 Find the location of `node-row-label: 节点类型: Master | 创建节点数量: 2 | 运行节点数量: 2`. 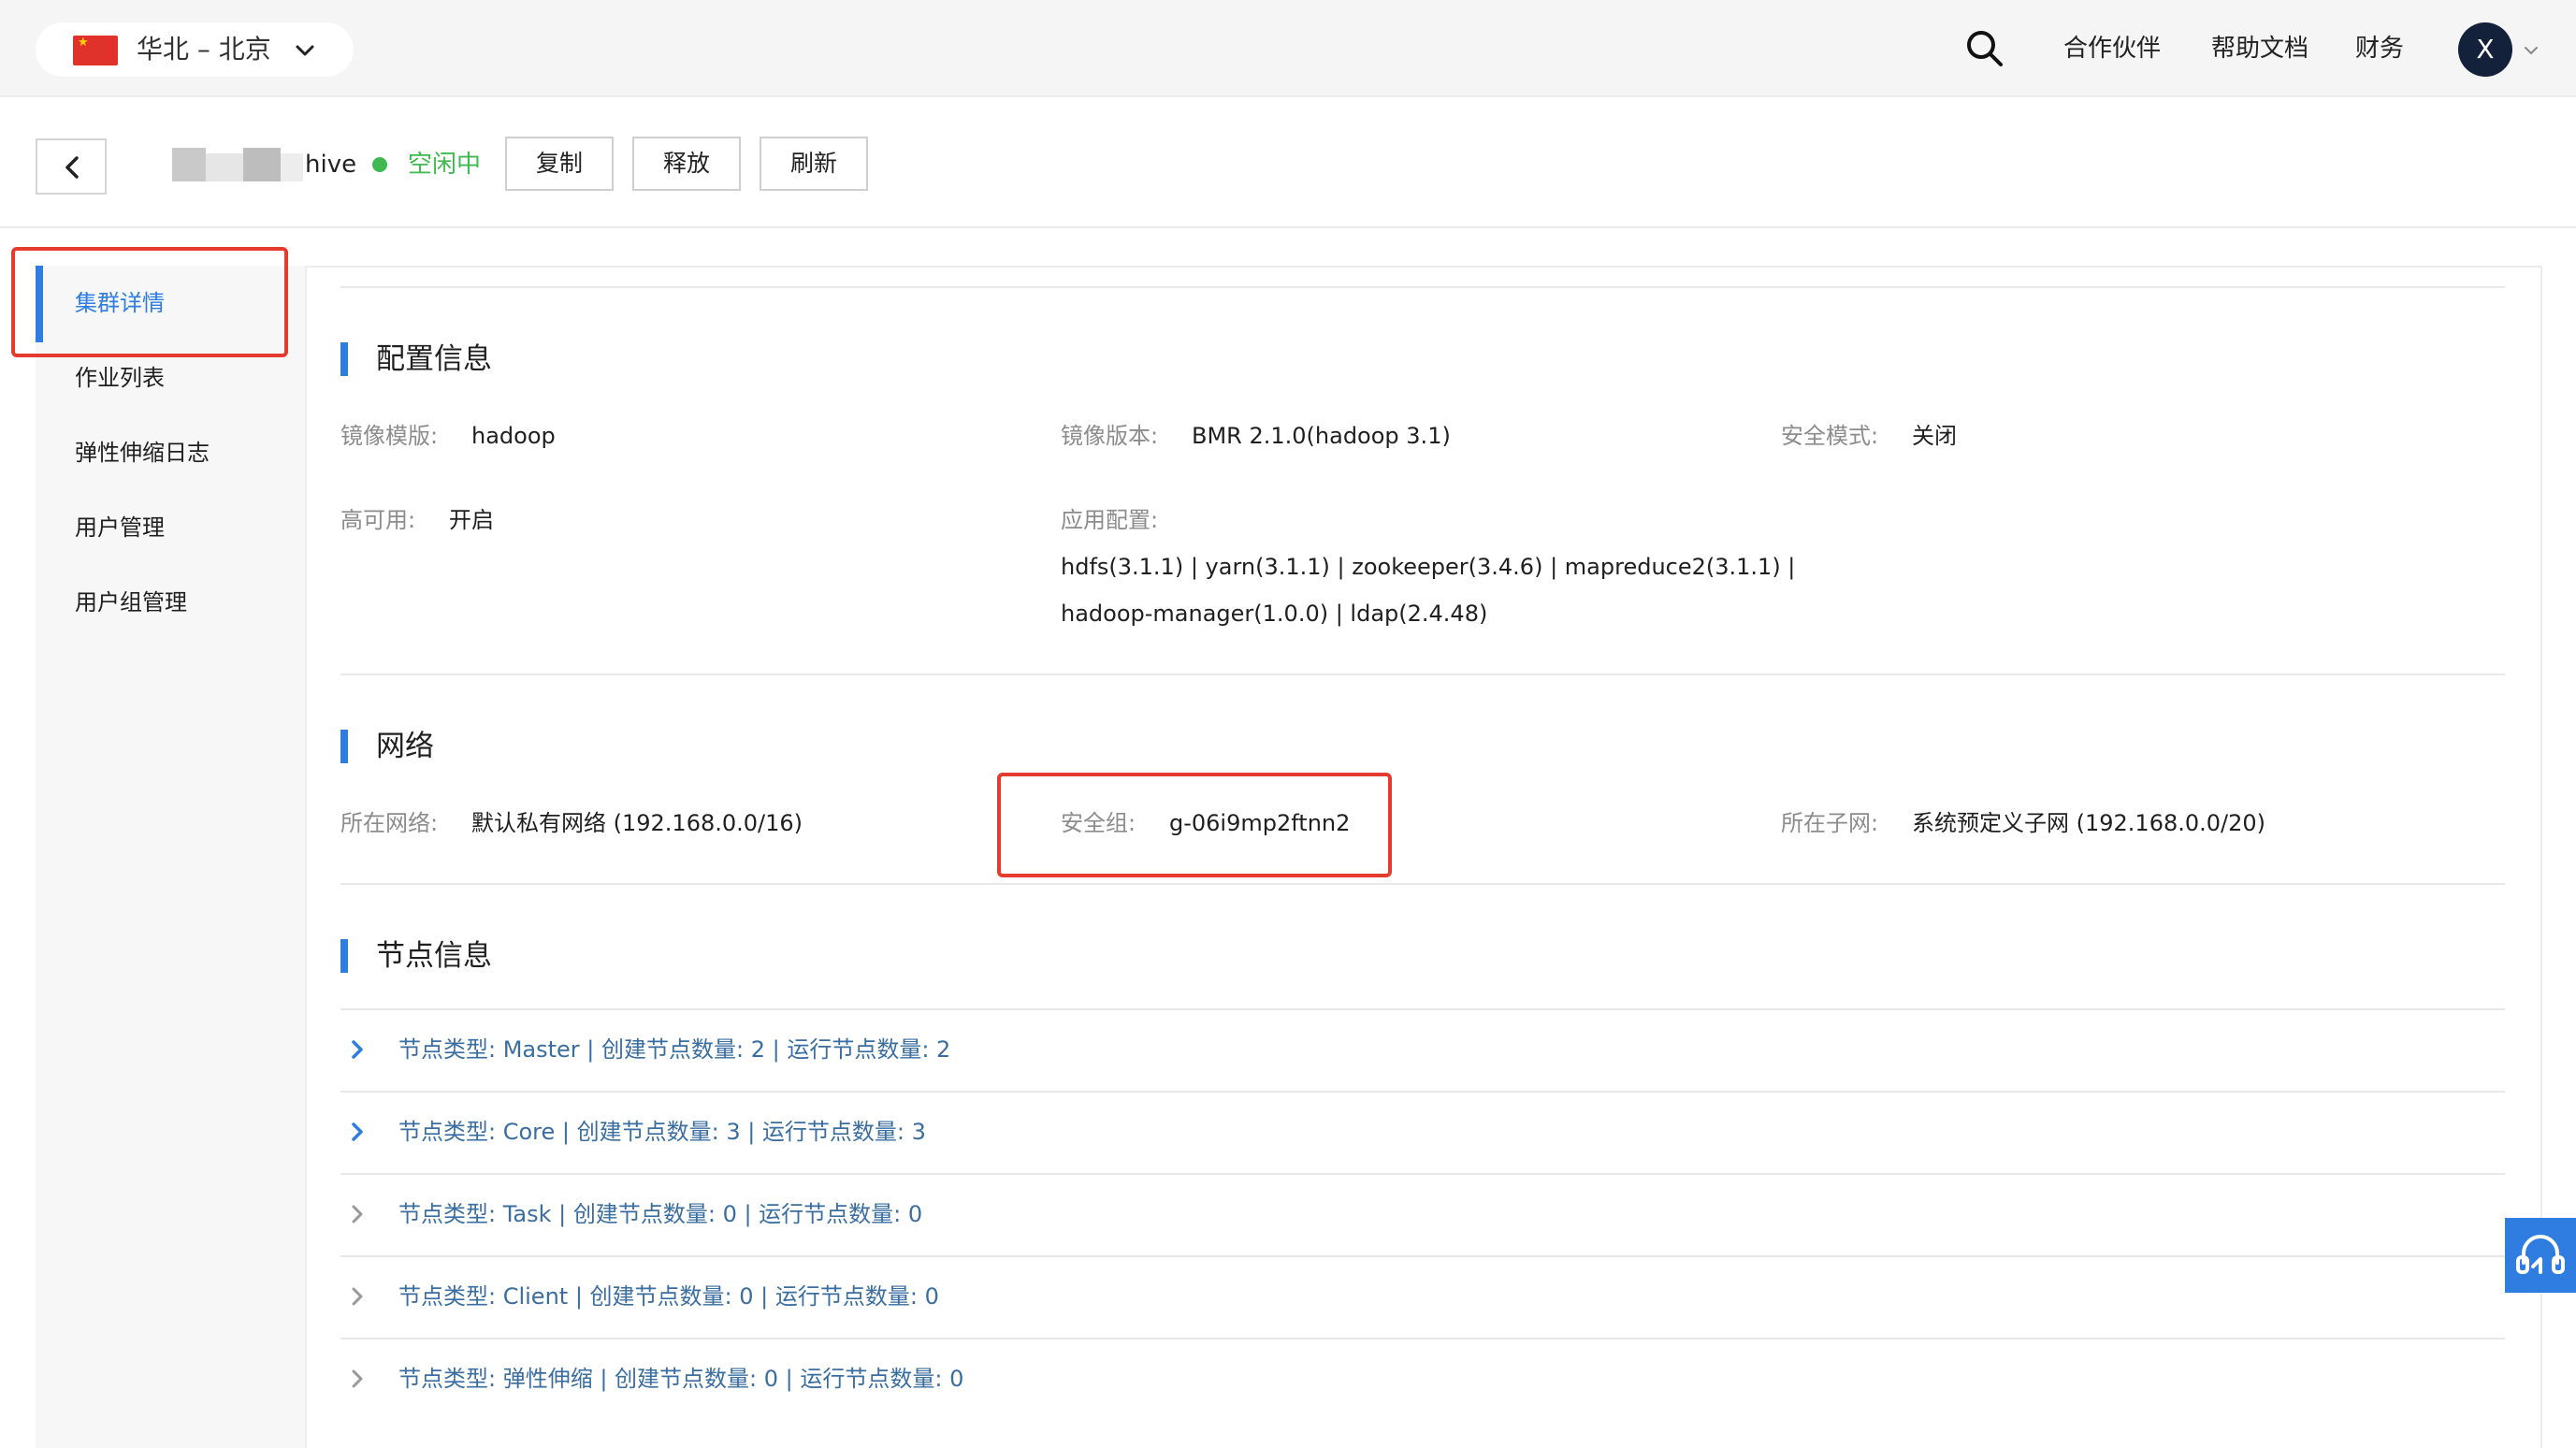

node-row-label: 节点类型: Master | 创建节点数量: 2 | 运行节点数量: 2 is located at coordinates (674, 1049).